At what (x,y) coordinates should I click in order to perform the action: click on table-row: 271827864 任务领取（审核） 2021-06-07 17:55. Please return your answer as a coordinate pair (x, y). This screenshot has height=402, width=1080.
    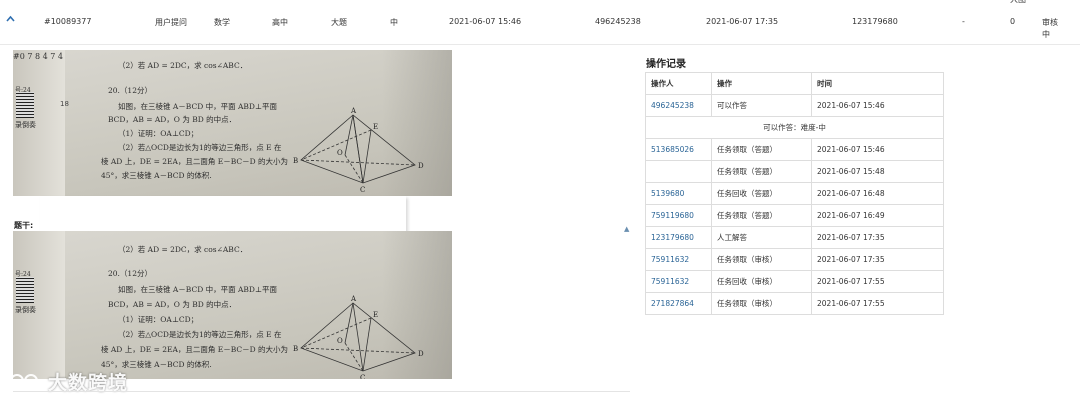
    Looking at the image, I should click on (794, 303).